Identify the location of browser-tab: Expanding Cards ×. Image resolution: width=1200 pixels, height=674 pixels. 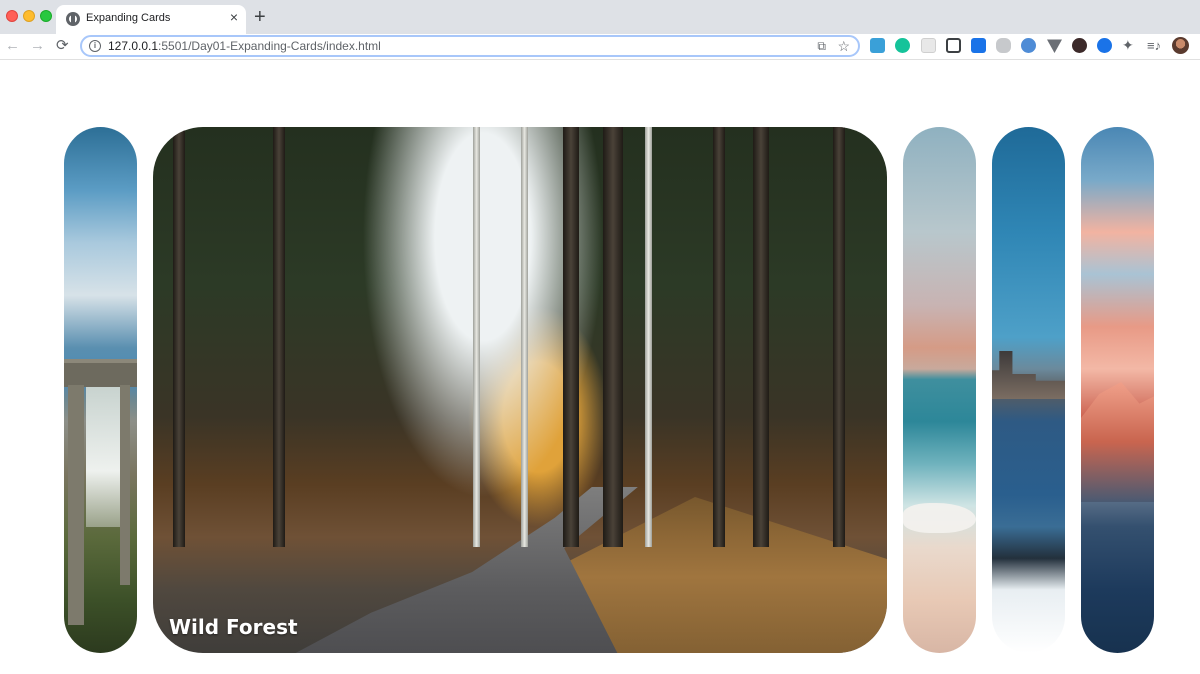
(151, 19).